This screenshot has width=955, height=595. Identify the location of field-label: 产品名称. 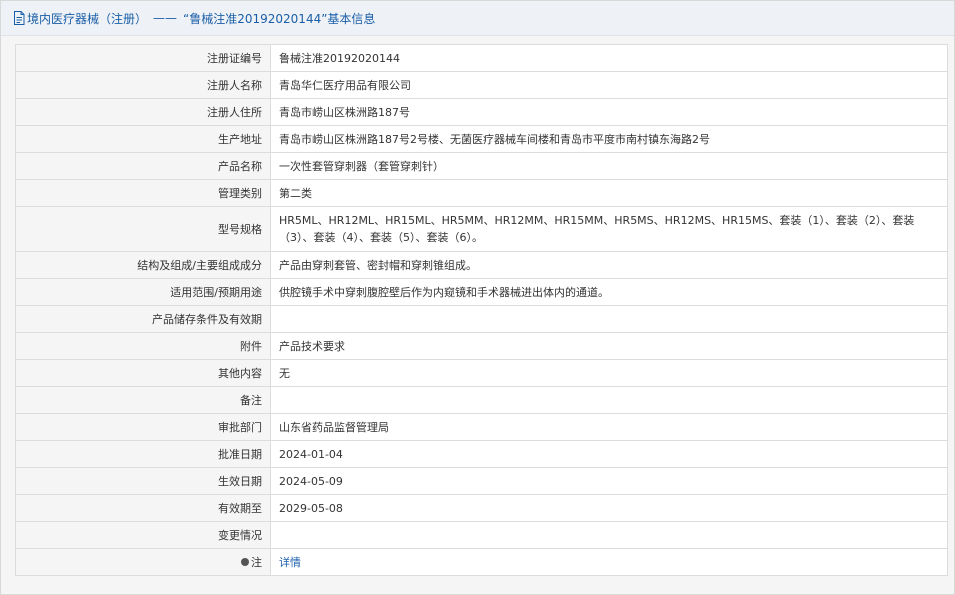
(143, 166).